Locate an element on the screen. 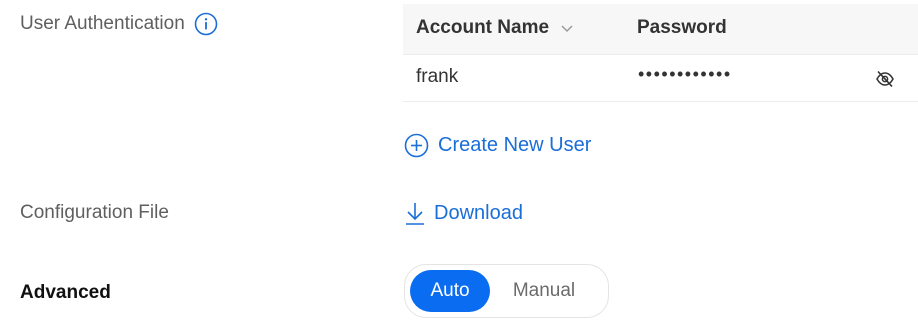  download-label: Download is located at coordinates (478, 212).